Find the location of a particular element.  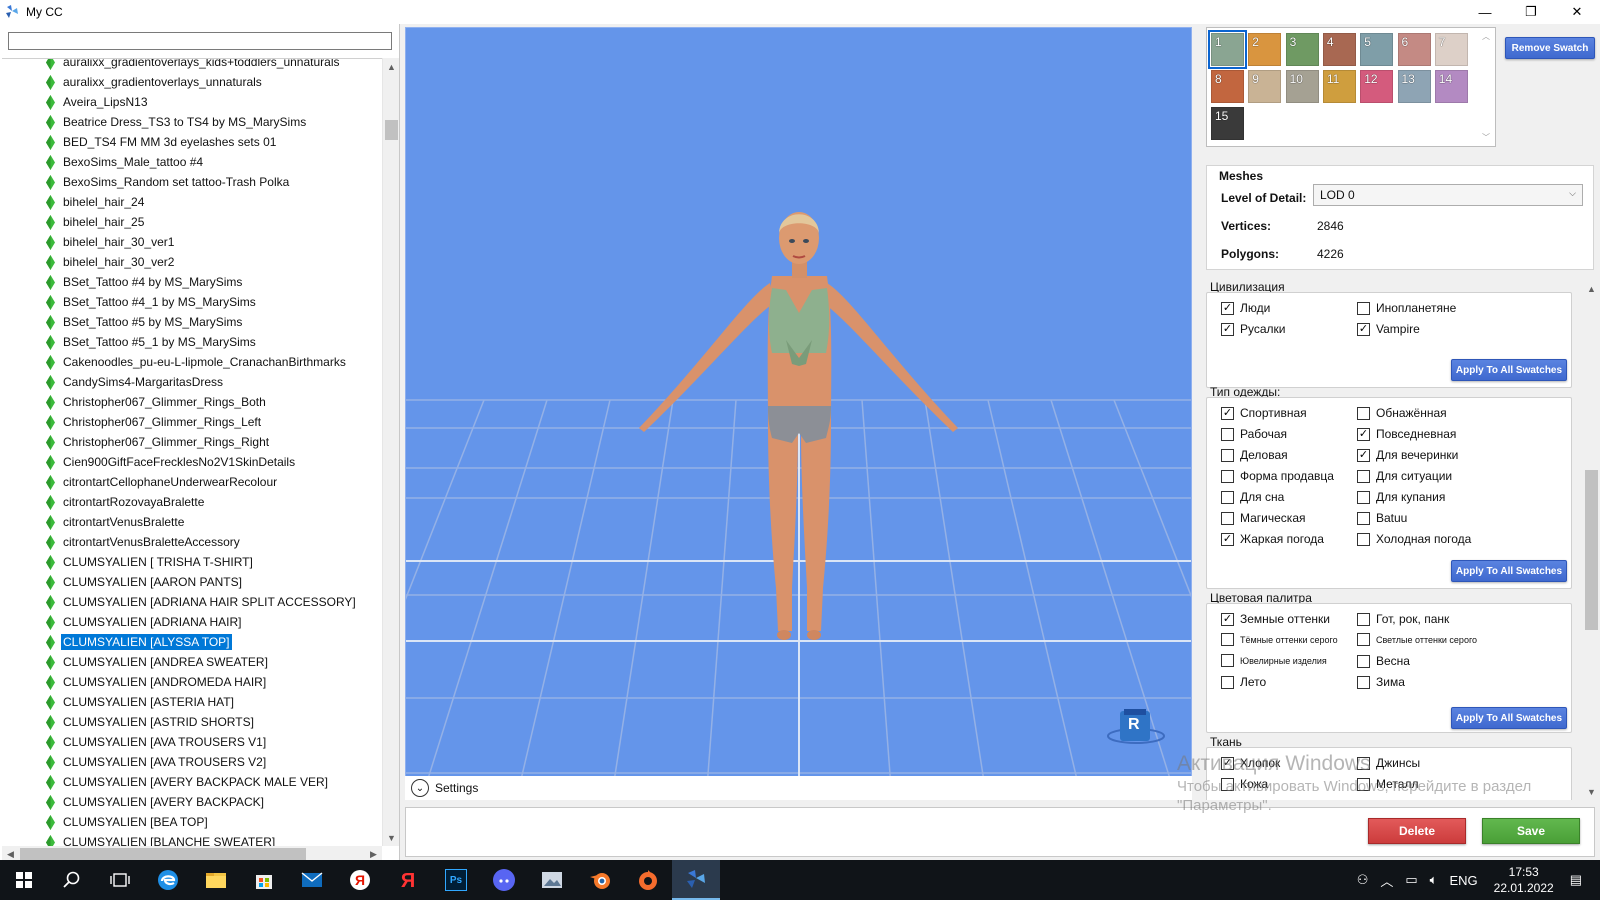

yandex-browser-icon: Я is located at coordinates (360, 880).